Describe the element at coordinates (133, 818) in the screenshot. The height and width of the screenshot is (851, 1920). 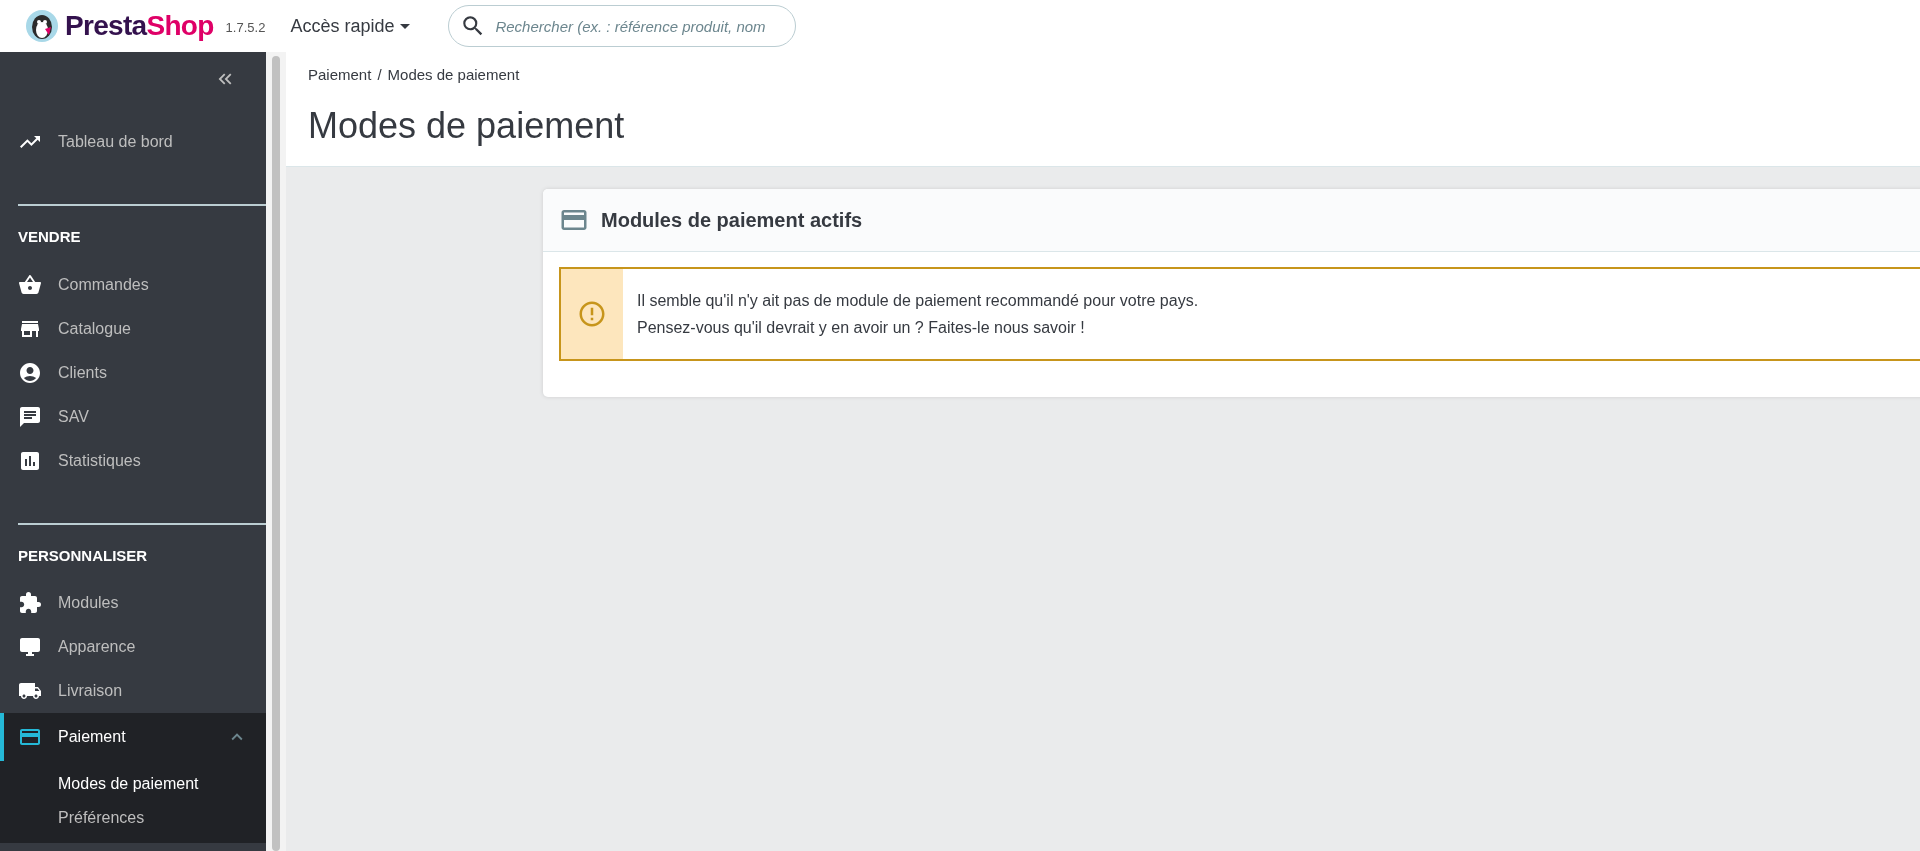
I see `submenu-item: Préférences` at that location.